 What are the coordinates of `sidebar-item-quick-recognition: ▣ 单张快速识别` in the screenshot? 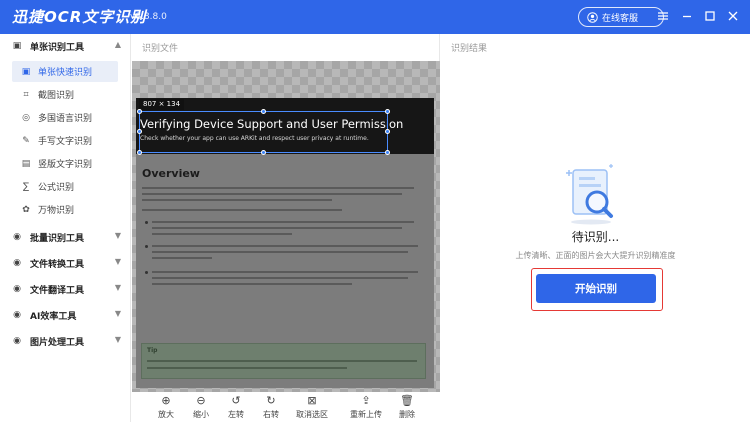 It's located at (65, 71).